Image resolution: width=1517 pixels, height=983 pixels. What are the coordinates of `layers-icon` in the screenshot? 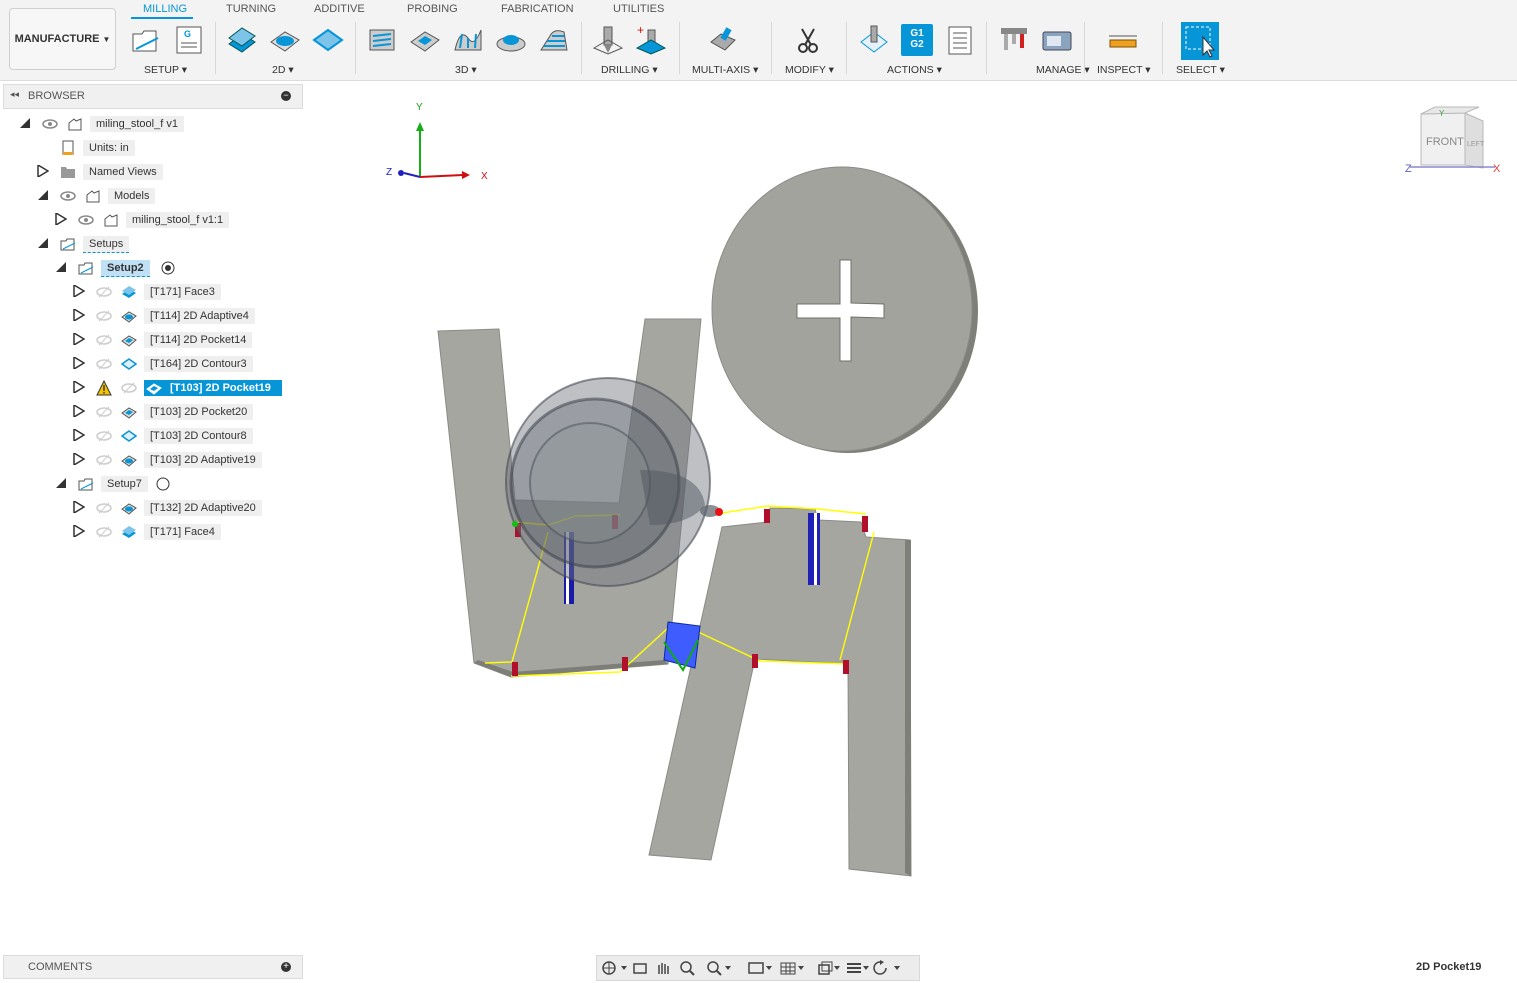 It's located at (854, 968).